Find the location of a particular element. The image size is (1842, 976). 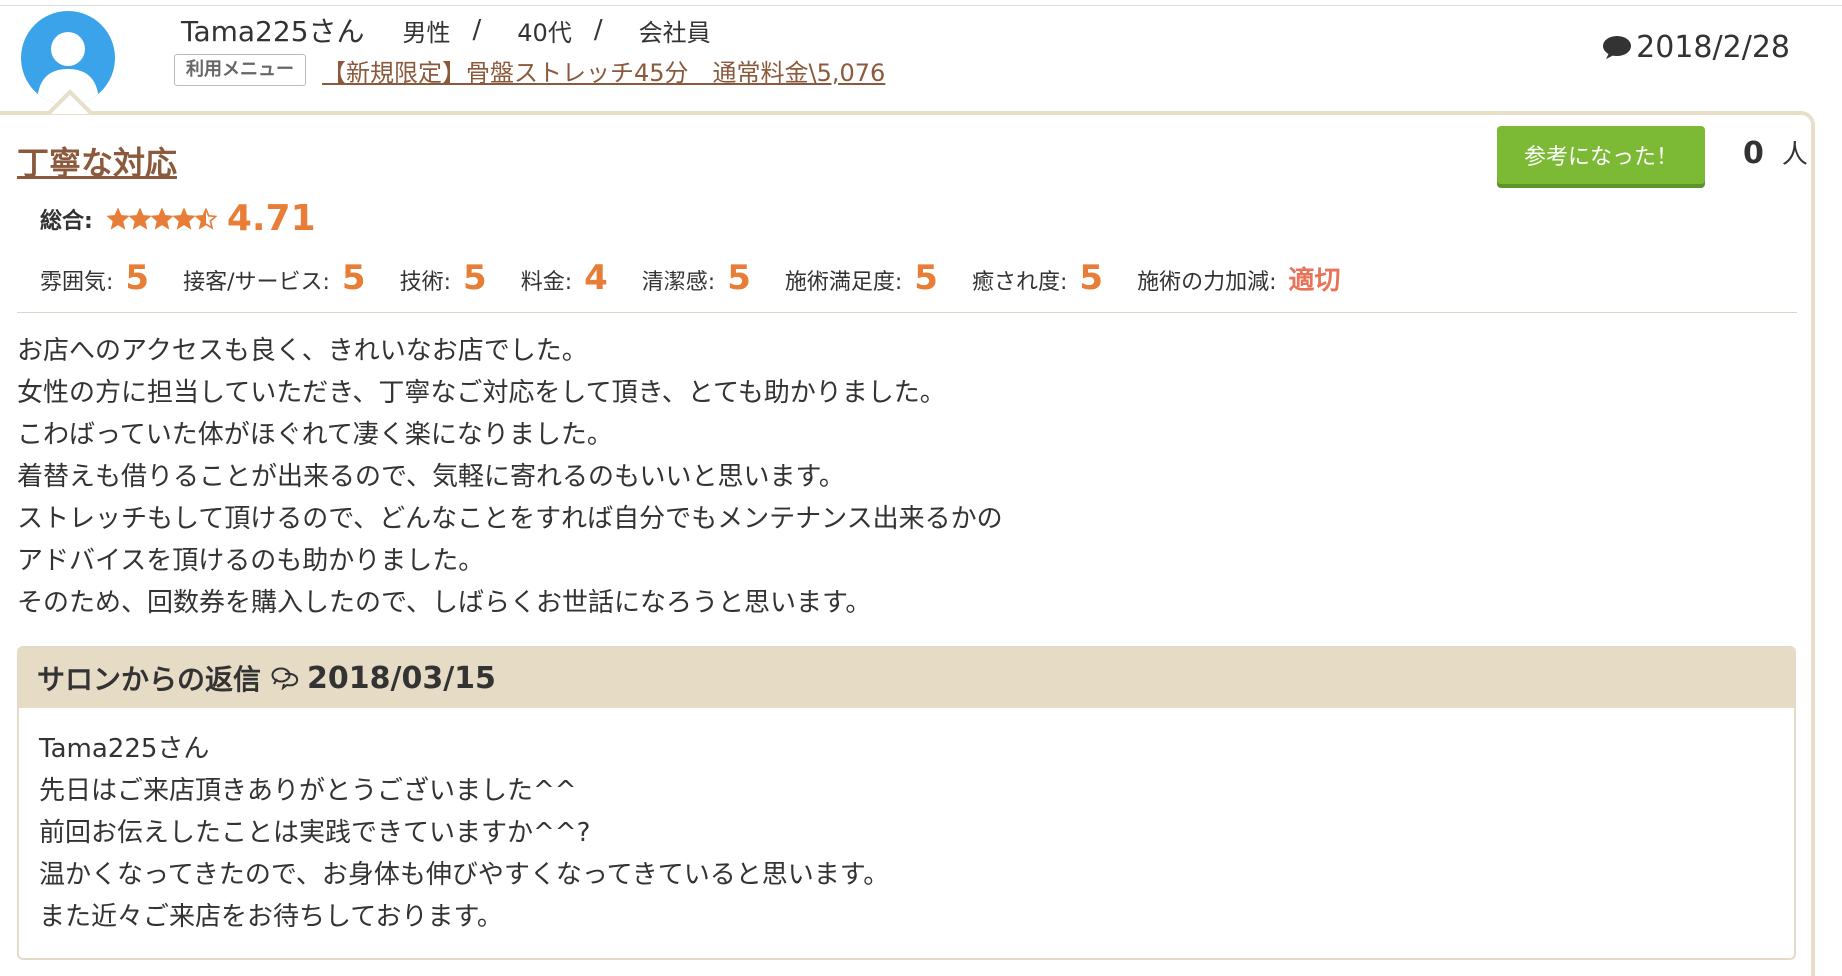

user-info: Tama225さん 男性 / 40代 / 会社員 is located at coordinates (446, 30).